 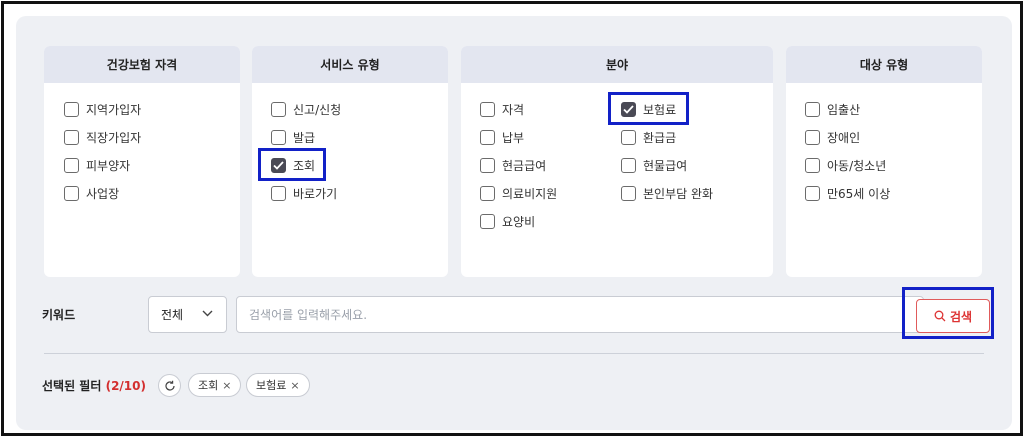 I want to click on option-label: 발급, so click(x=304, y=138).